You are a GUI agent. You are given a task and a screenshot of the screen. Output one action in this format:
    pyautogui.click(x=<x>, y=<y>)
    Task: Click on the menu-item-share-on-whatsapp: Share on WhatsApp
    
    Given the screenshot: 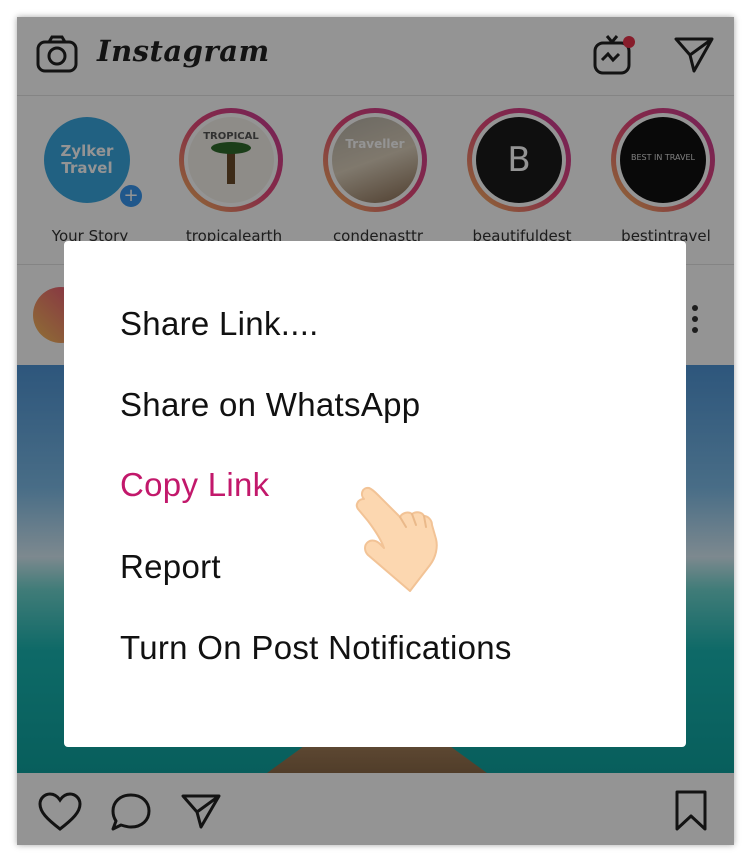 What is the action you would take?
    pyautogui.click(x=270, y=405)
    